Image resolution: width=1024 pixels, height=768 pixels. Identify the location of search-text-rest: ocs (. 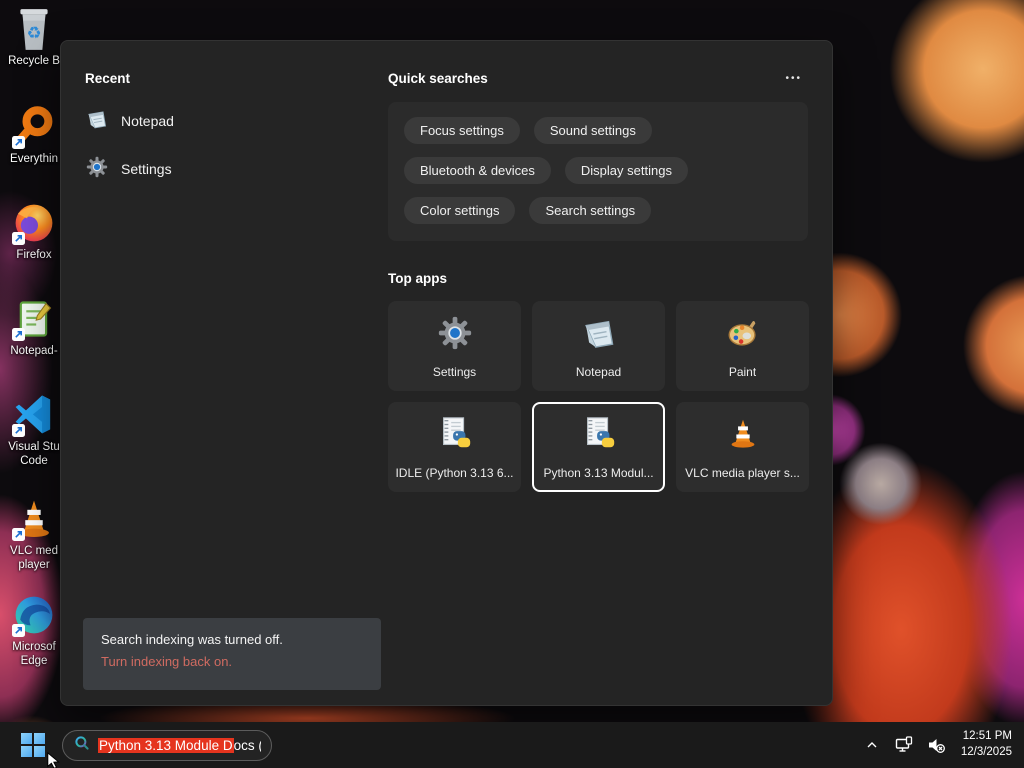
(247, 745).